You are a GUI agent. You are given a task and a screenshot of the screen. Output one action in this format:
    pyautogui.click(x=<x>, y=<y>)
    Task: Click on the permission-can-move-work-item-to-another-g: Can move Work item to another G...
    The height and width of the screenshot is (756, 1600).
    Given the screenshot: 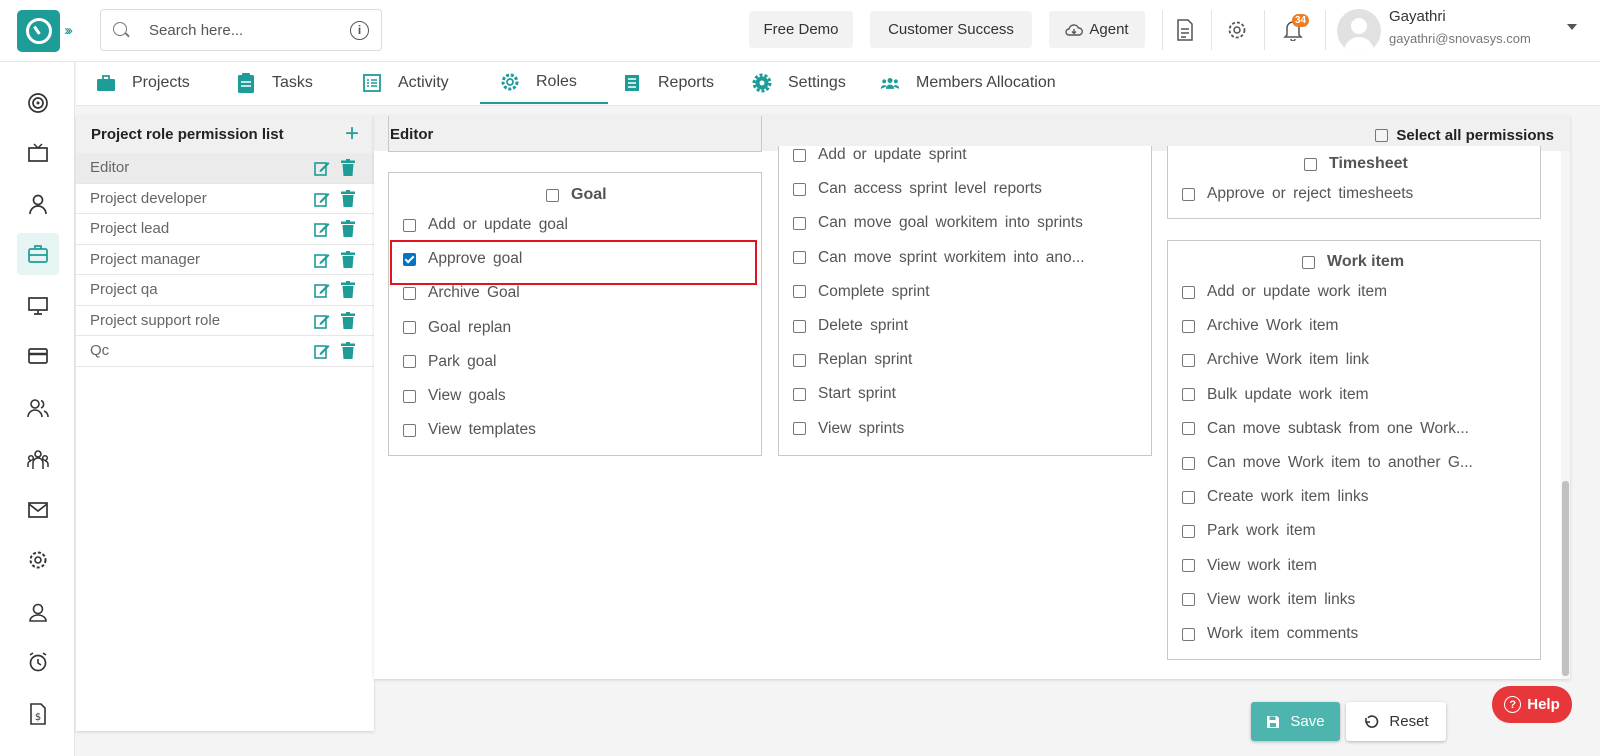 What is the action you would take?
    pyautogui.click(x=1327, y=463)
    